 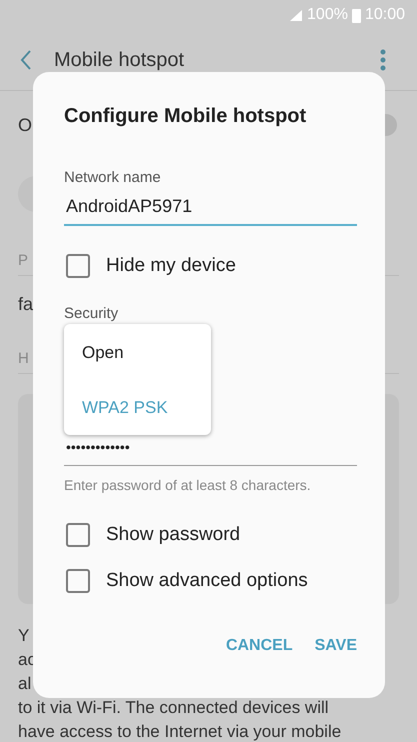 I want to click on more-options-icon, so click(x=383, y=60).